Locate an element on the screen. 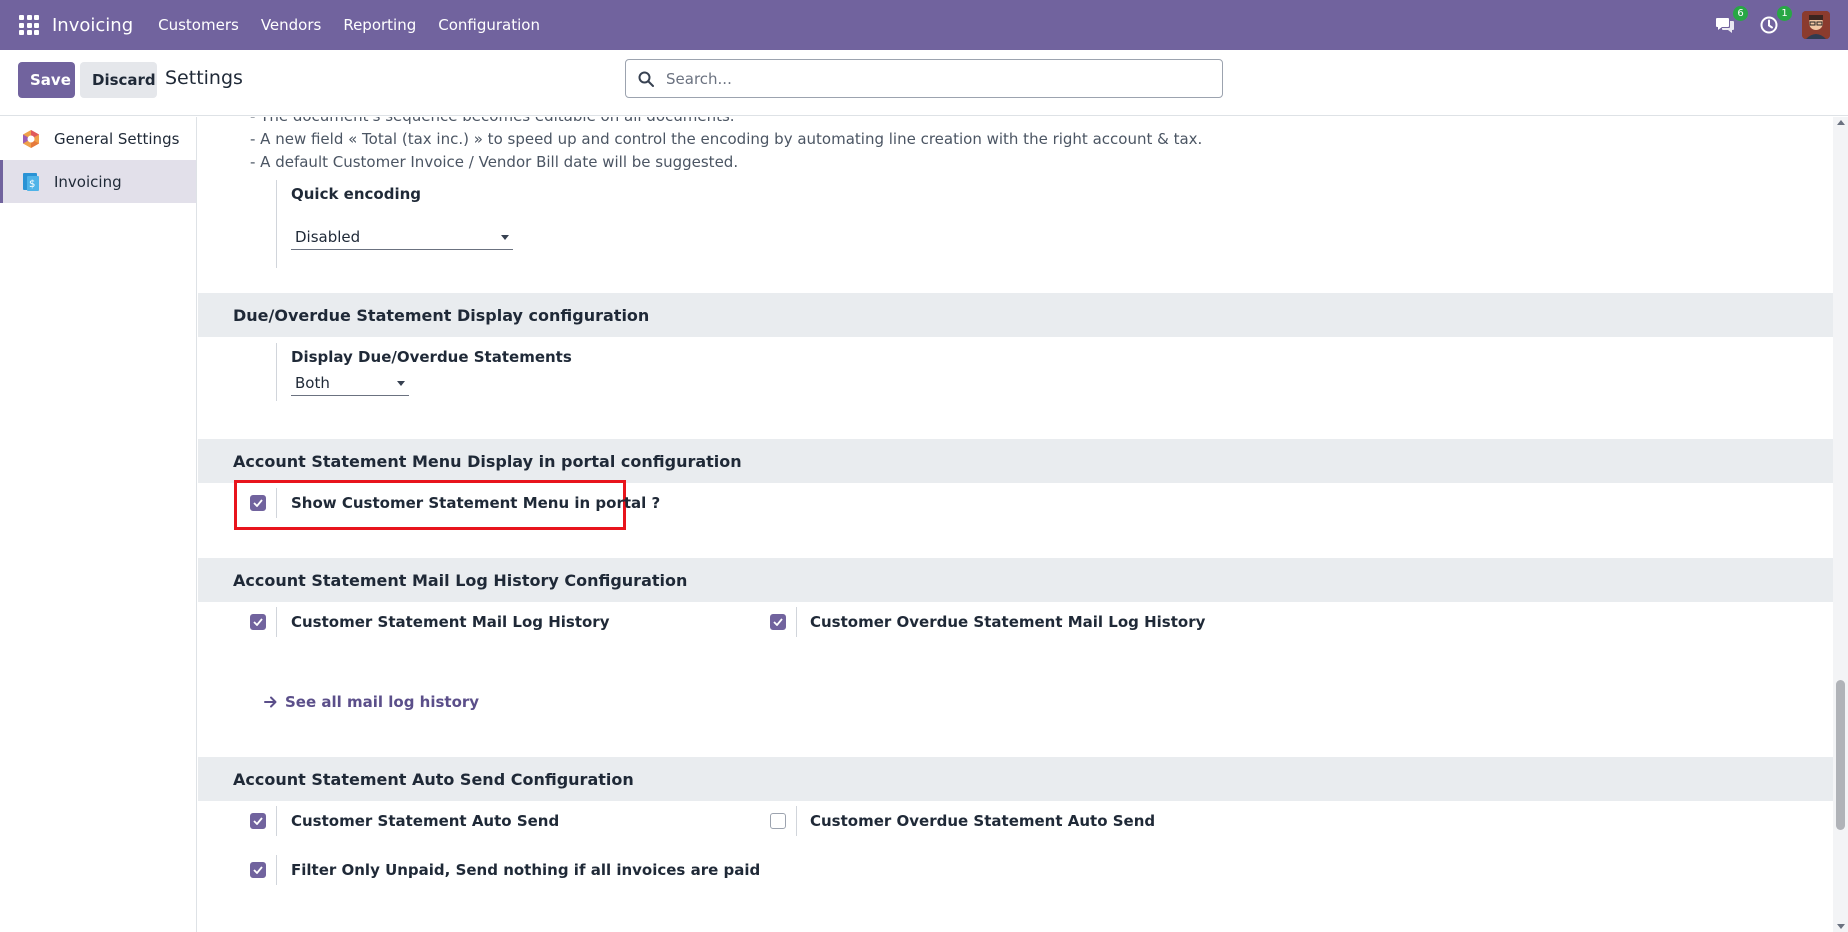 This screenshot has height=932, width=1848. overdue-mail-log-checkbox is located at coordinates (778, 622).